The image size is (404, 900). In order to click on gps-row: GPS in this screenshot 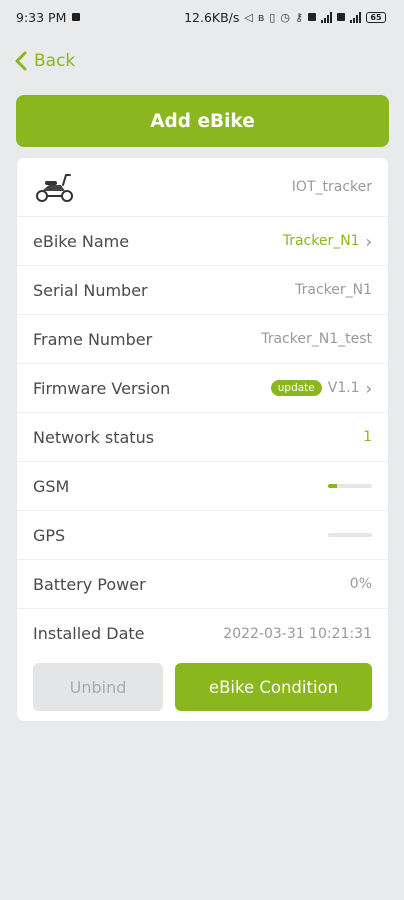, I will do `click(202, 535)`.